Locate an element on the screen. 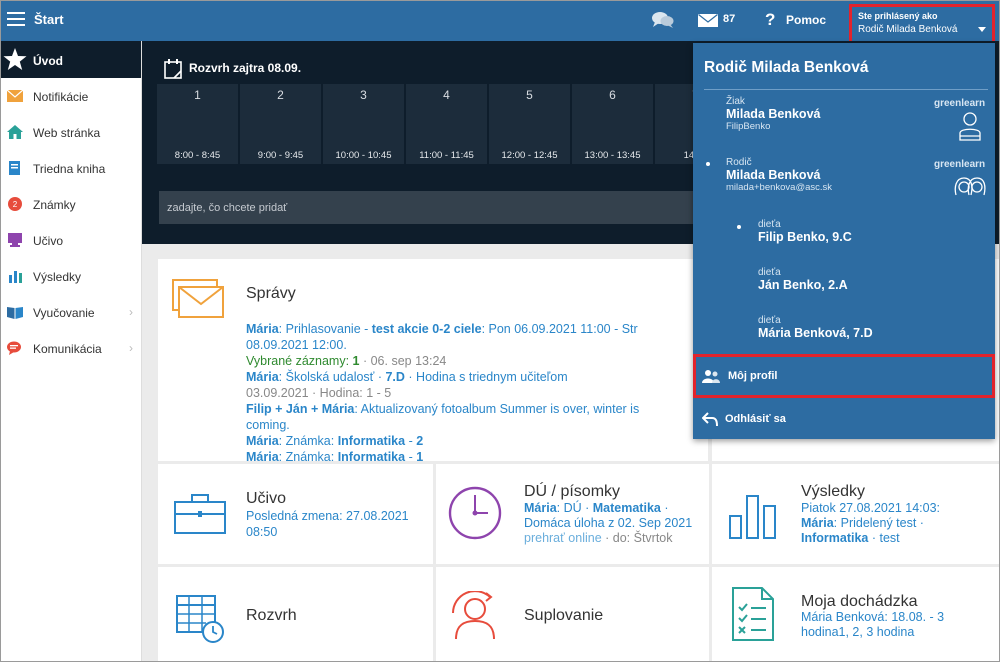 The image size is (1000, 662). message-item: Mária: Známka: Informatika - 2 is located at coordinates (466, 441).